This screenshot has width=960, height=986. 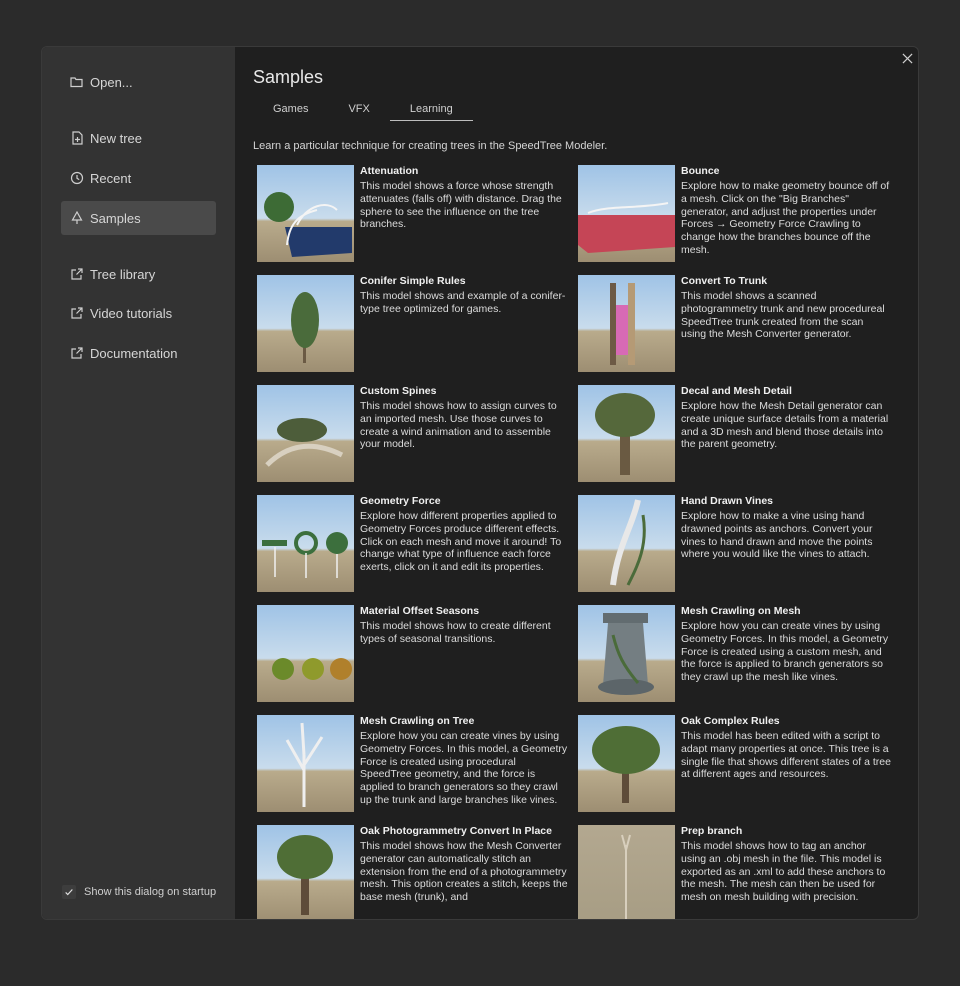 I want to click on close-icon, so click(x=907, y=58).